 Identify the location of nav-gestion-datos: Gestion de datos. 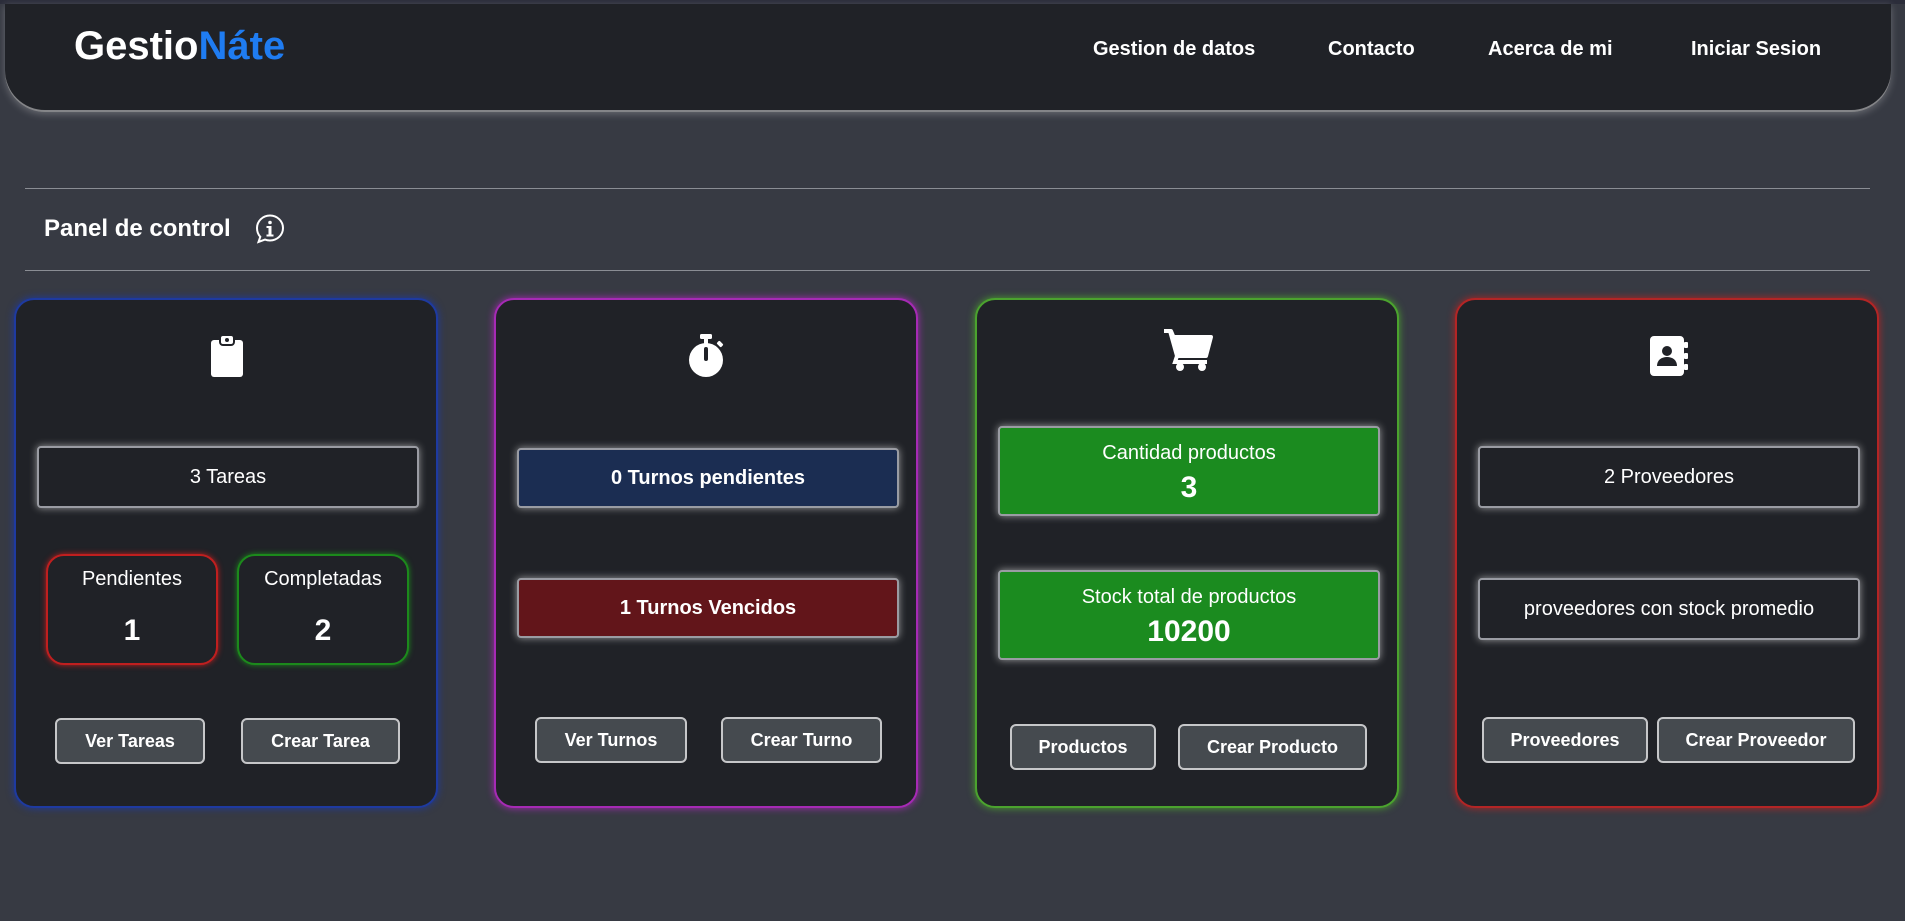
(1174, 49).